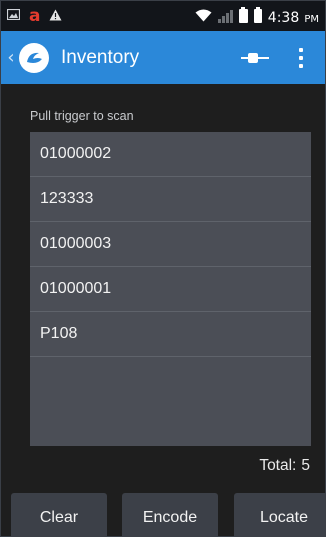 This screenshot has width=326, height=537. I want to click on action-bar: ‹ Inventory, so click(163, 57).